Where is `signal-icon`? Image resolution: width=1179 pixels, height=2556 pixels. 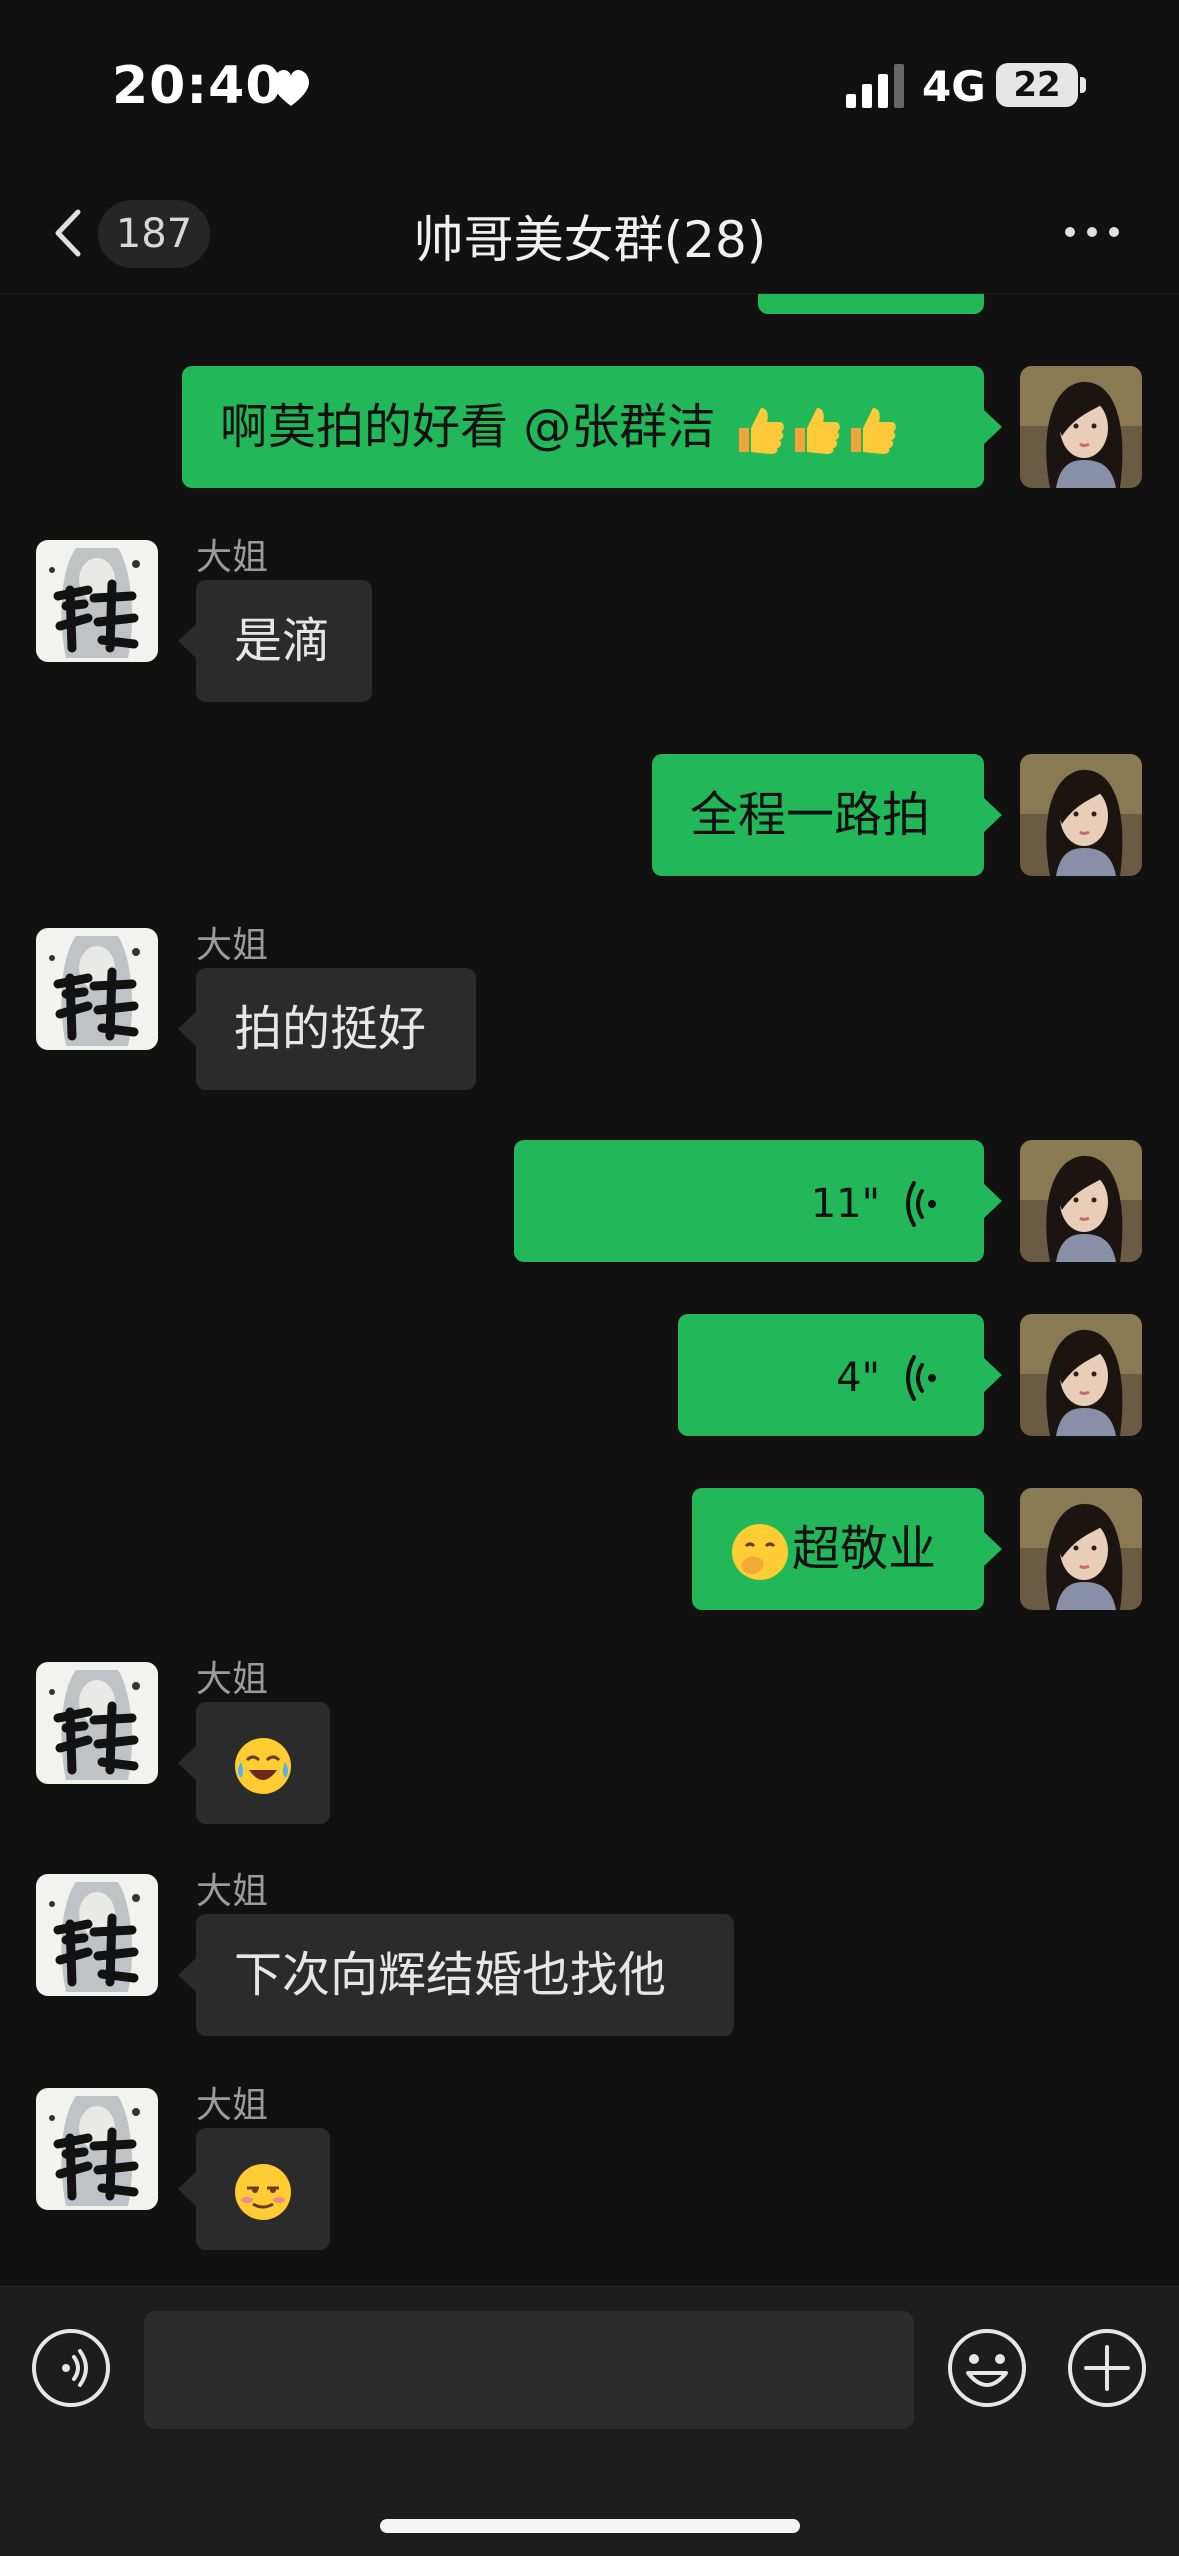 signal-icon is located at coordinates (875, 86).